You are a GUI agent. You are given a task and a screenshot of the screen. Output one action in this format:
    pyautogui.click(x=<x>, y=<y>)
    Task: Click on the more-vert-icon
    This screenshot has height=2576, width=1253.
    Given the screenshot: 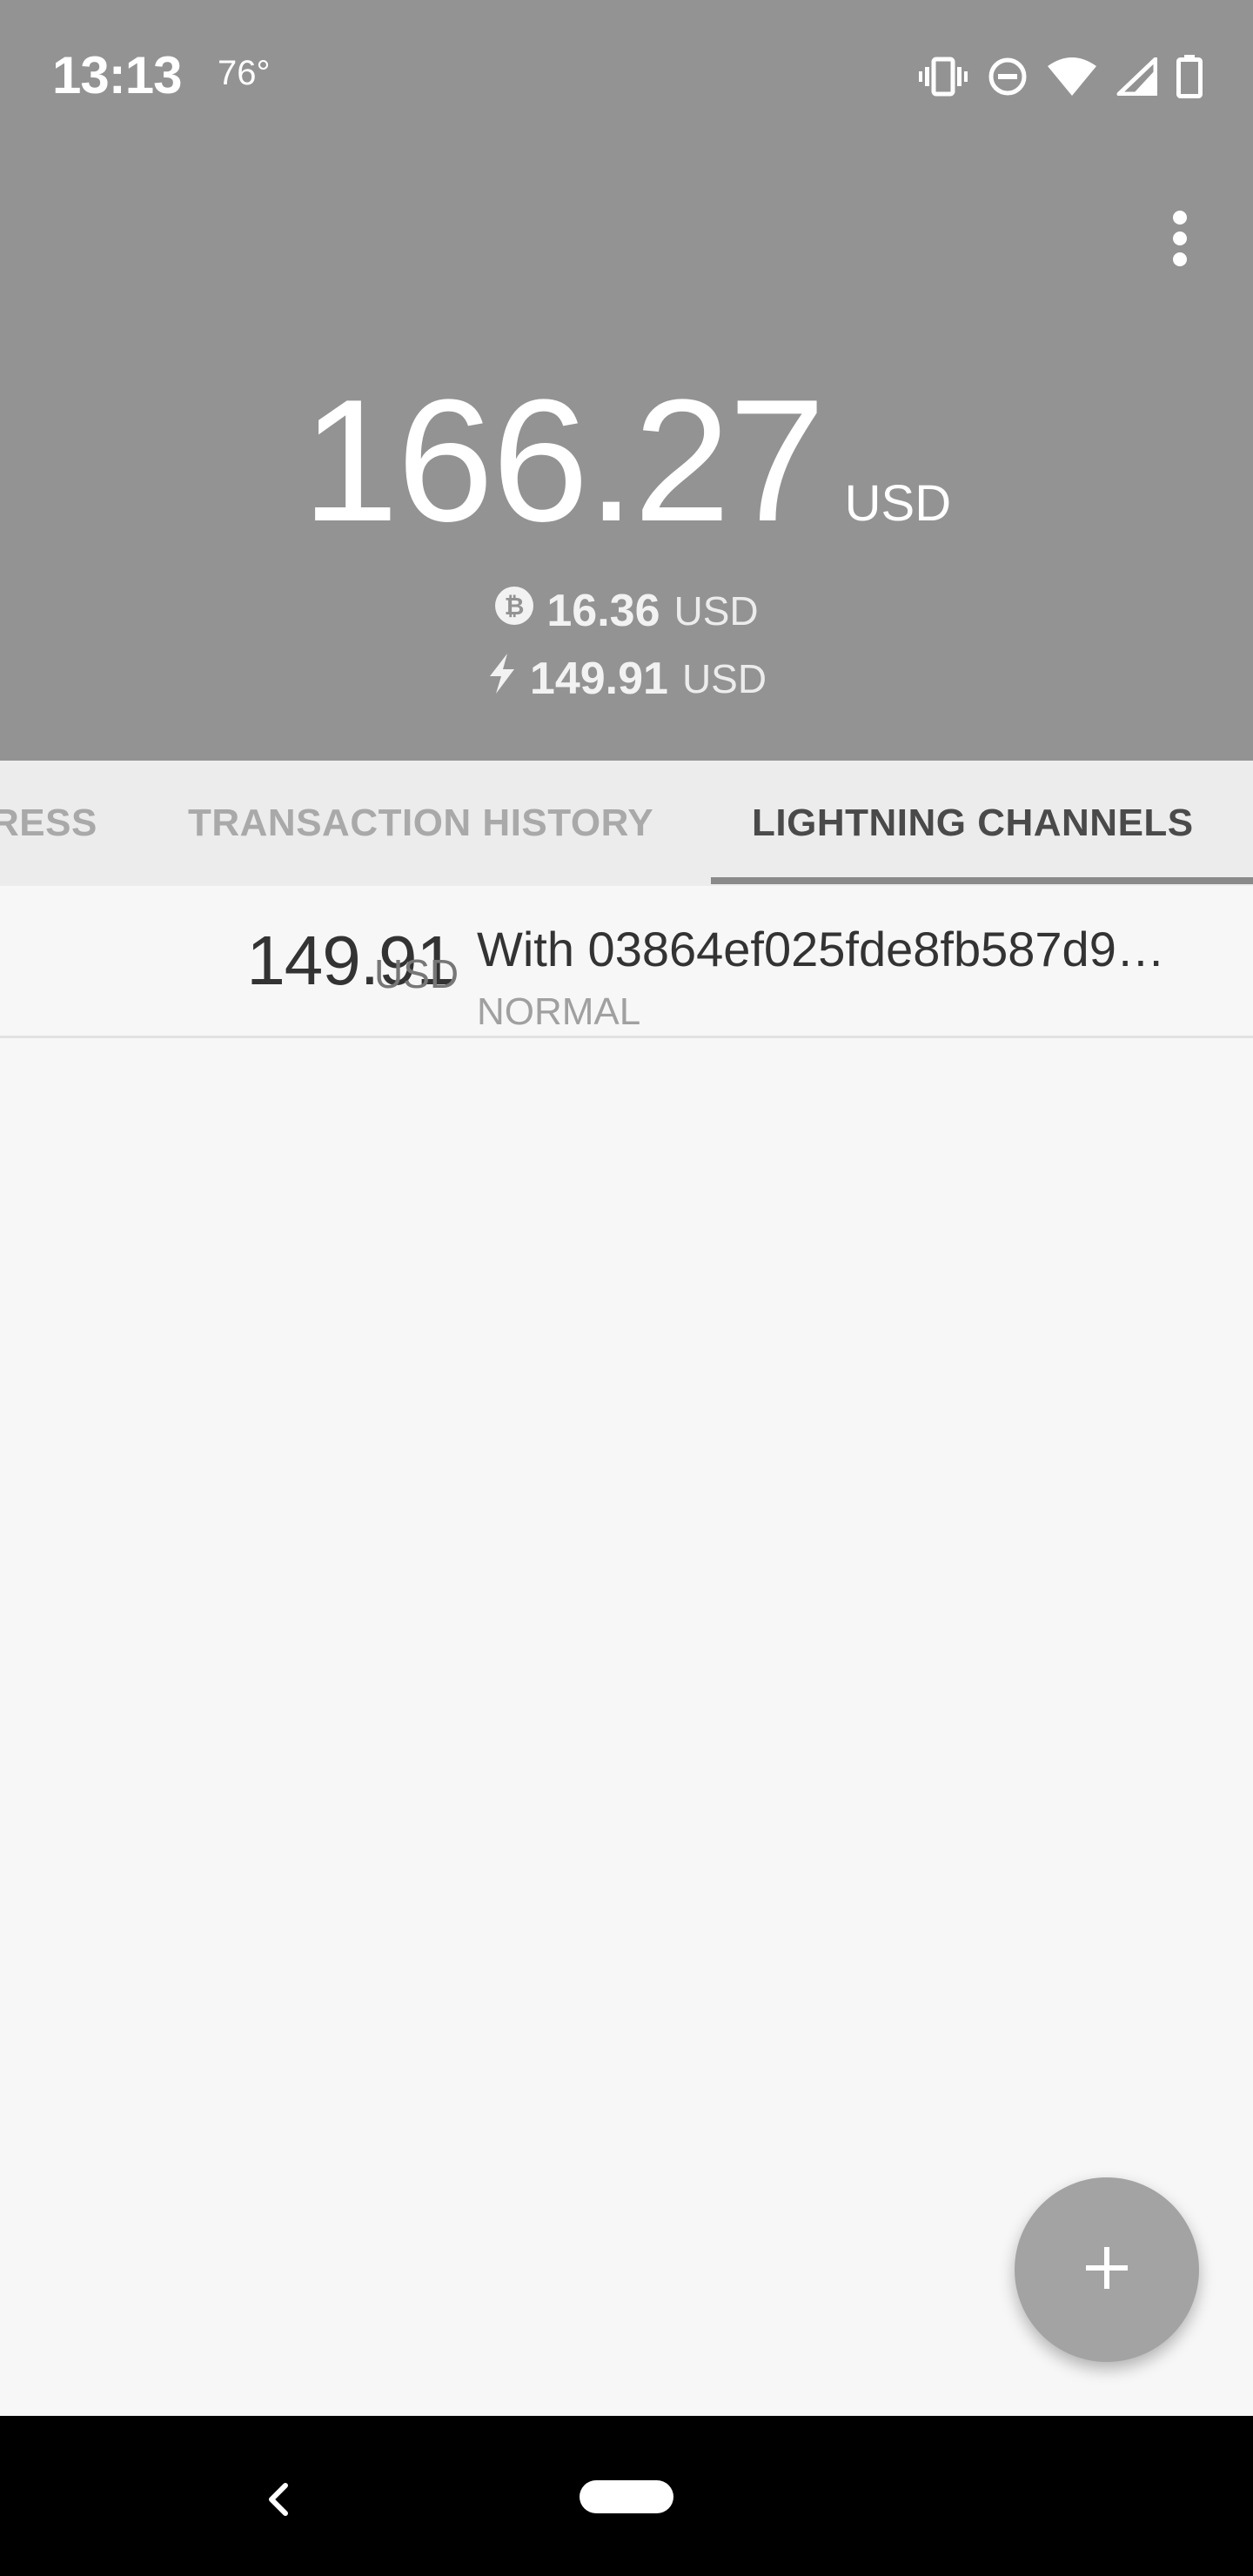 What is the action you would take?
    pyautogui.click(x=1180, y=240)
    